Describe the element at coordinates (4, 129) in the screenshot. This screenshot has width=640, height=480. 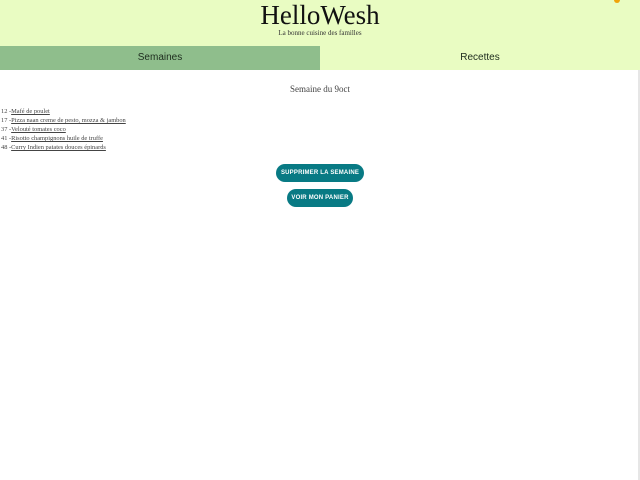
I see `meal-number: 37` at that location.